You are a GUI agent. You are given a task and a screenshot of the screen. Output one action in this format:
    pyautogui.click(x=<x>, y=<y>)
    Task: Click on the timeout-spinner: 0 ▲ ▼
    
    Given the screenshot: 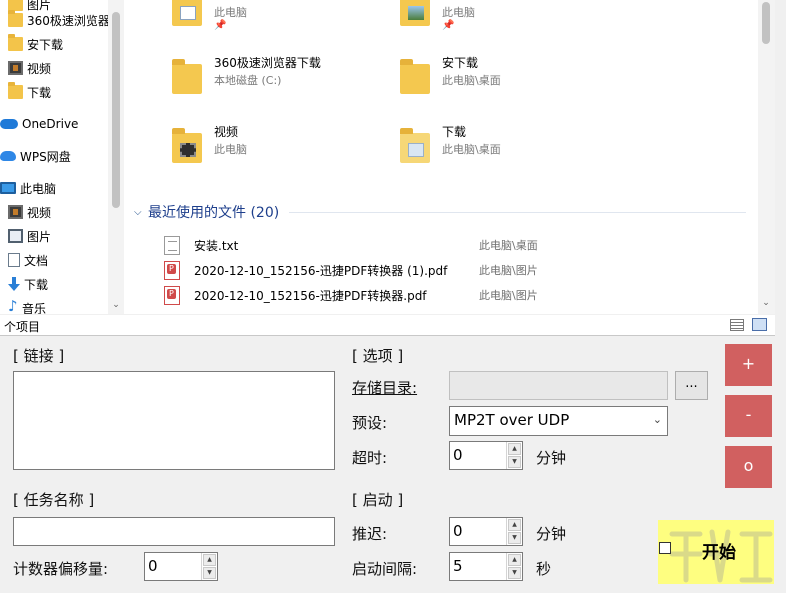 What is the action you would take?
    pyautogui.click(x=486, y=455)
    